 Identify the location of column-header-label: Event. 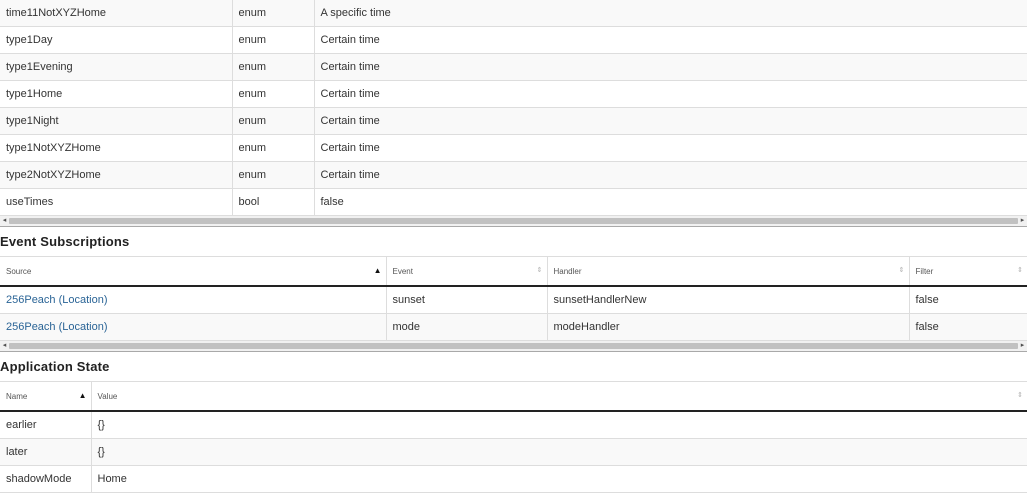
(402, 271).